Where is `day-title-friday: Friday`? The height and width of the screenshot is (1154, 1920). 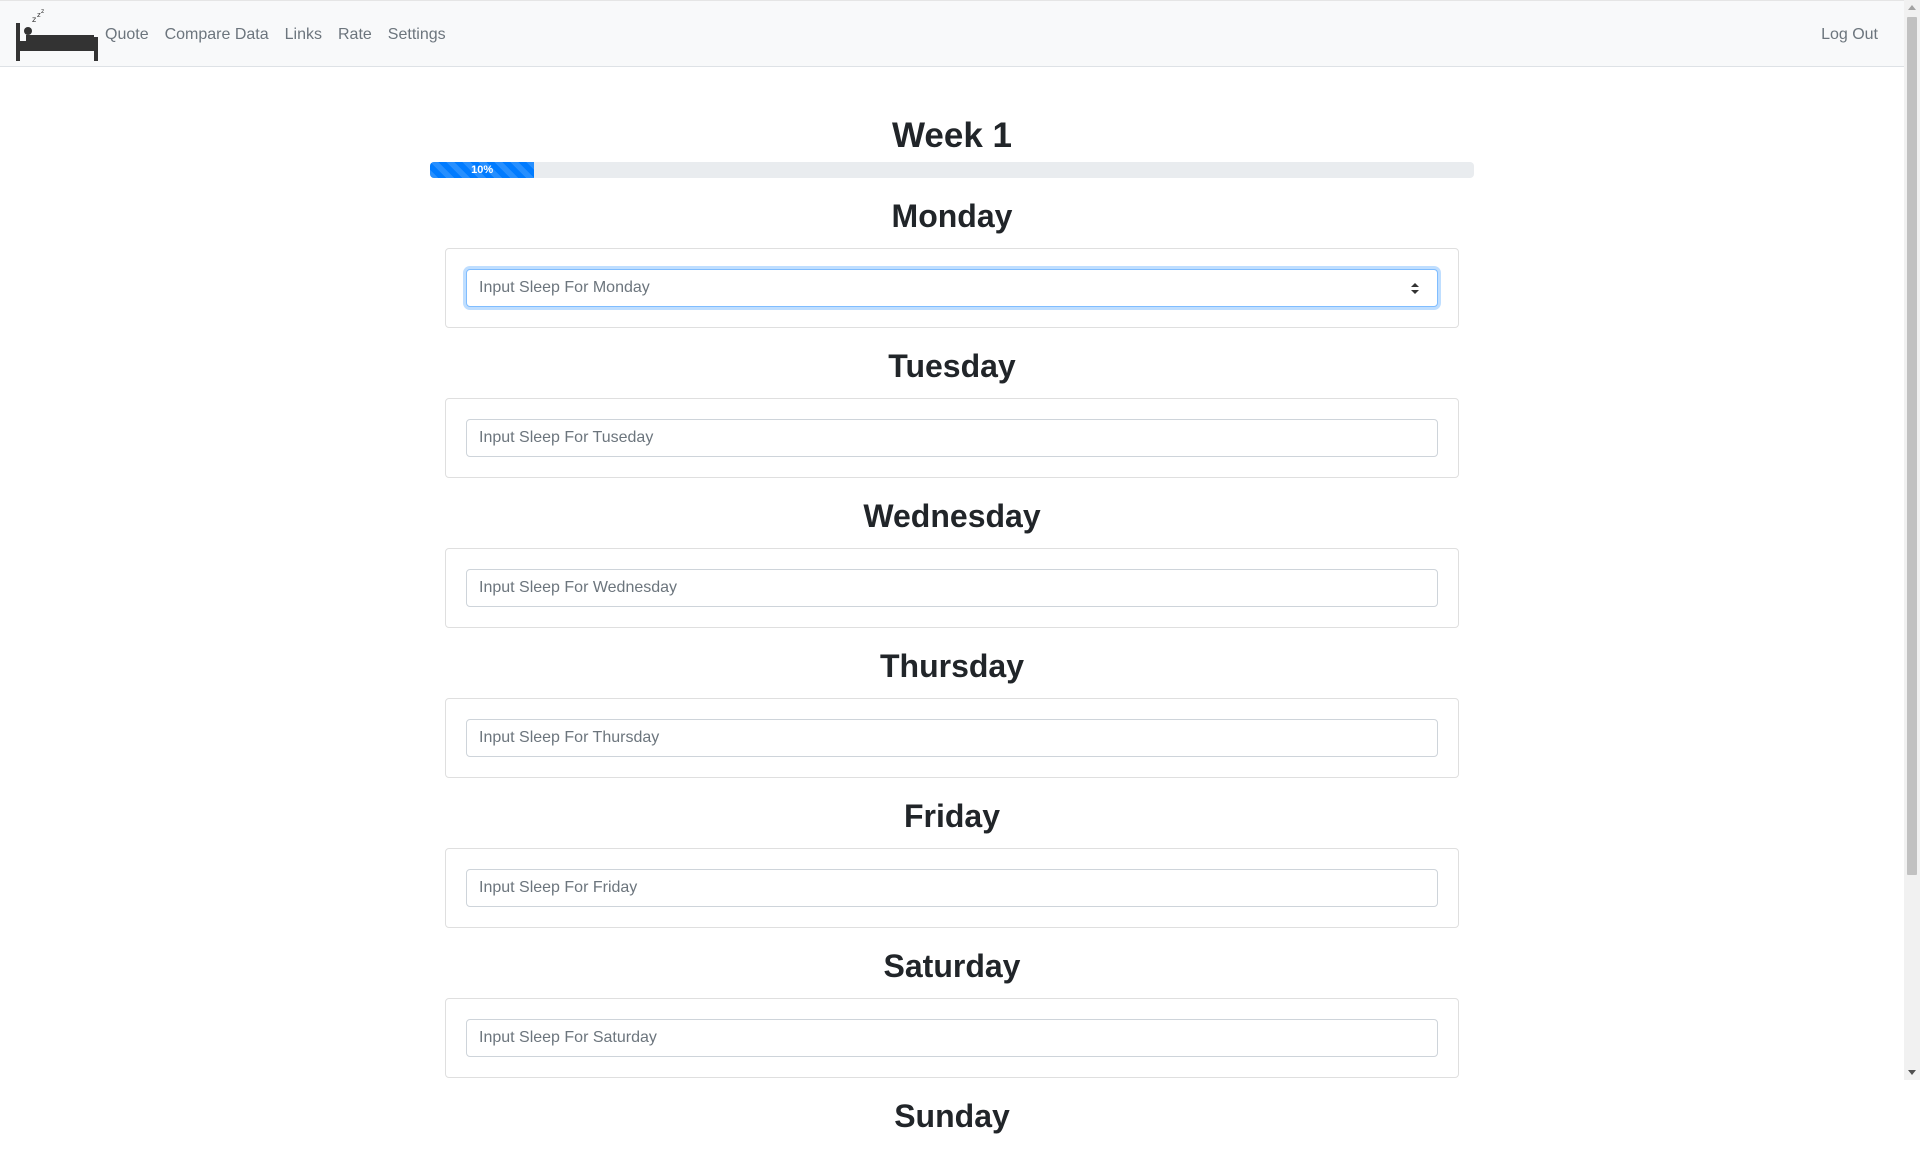 day-title-friday: Friday is located at coordinates (952, 816).